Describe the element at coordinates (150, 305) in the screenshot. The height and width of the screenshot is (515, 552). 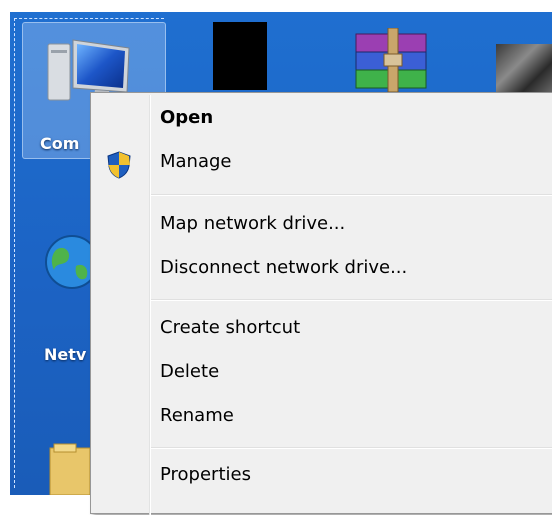
I see `menu-gutter` at that location.